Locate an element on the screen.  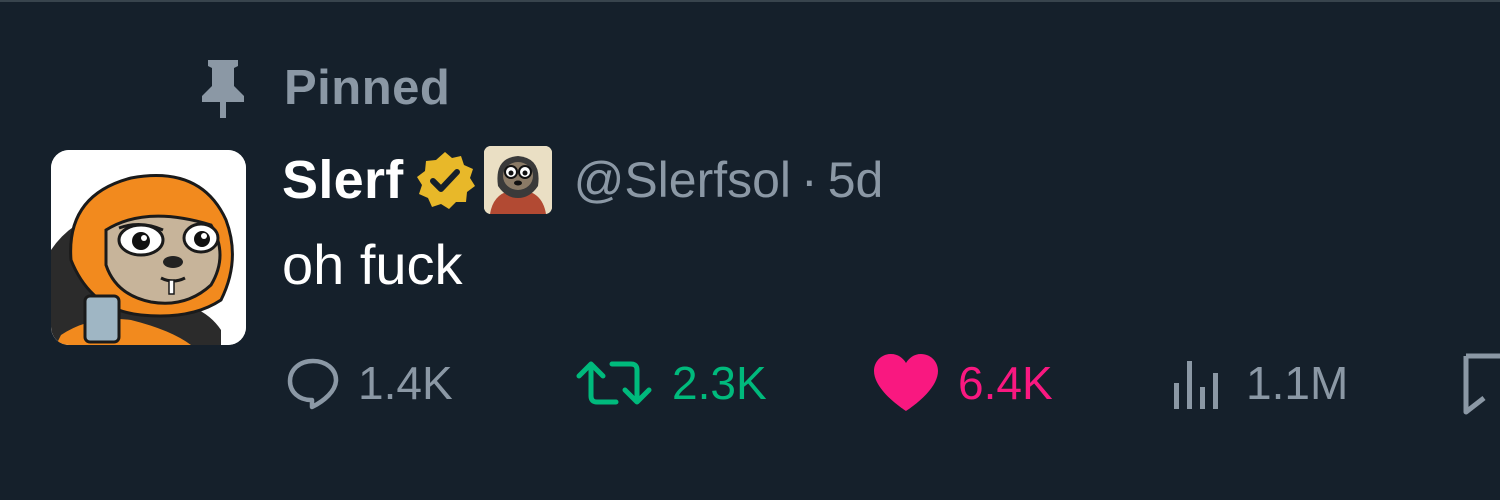
views-icon is located at coordinates (1196, 385).